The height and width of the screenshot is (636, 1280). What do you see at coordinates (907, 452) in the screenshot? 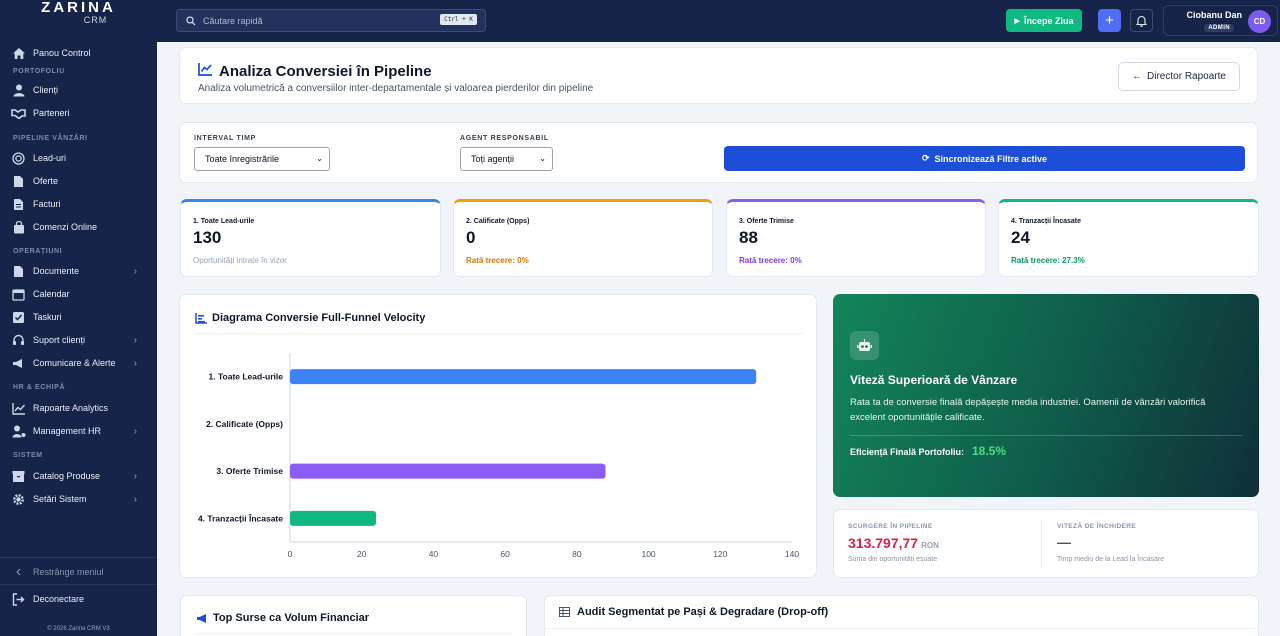
I see `efficiency-label: Eficiență Finală Portofoliu:` at bounding box center [907, 452].